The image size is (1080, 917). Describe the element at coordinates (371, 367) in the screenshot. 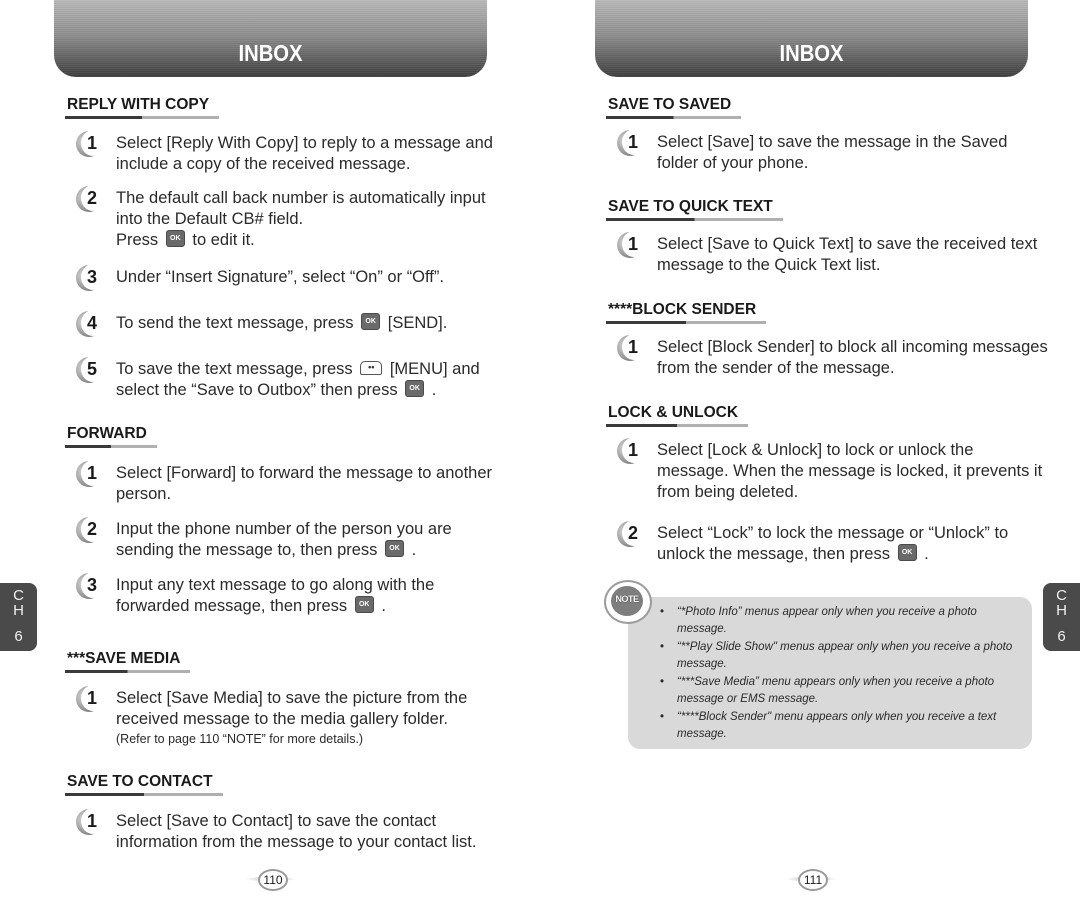

I see `menu-key-icon: ••` at that location.